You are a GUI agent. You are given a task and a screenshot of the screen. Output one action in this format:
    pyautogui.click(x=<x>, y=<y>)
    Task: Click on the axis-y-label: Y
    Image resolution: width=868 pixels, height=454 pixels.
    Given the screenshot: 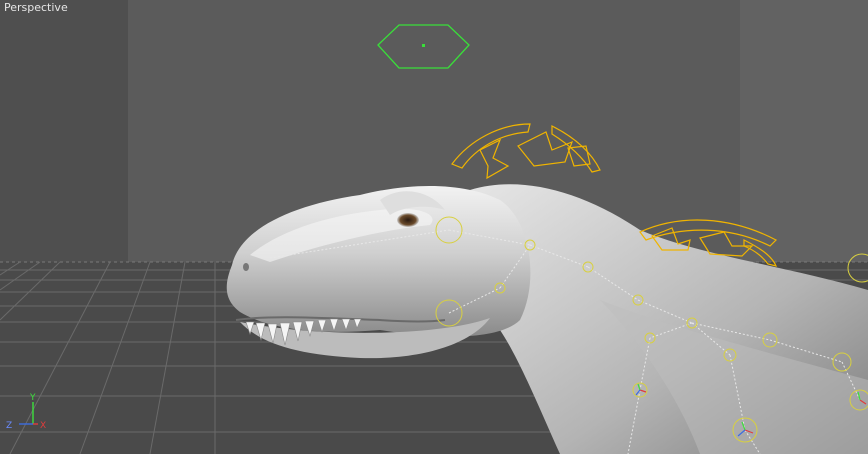 What is the action you would take?
    pyautogui.click(x=32, y=398)
    